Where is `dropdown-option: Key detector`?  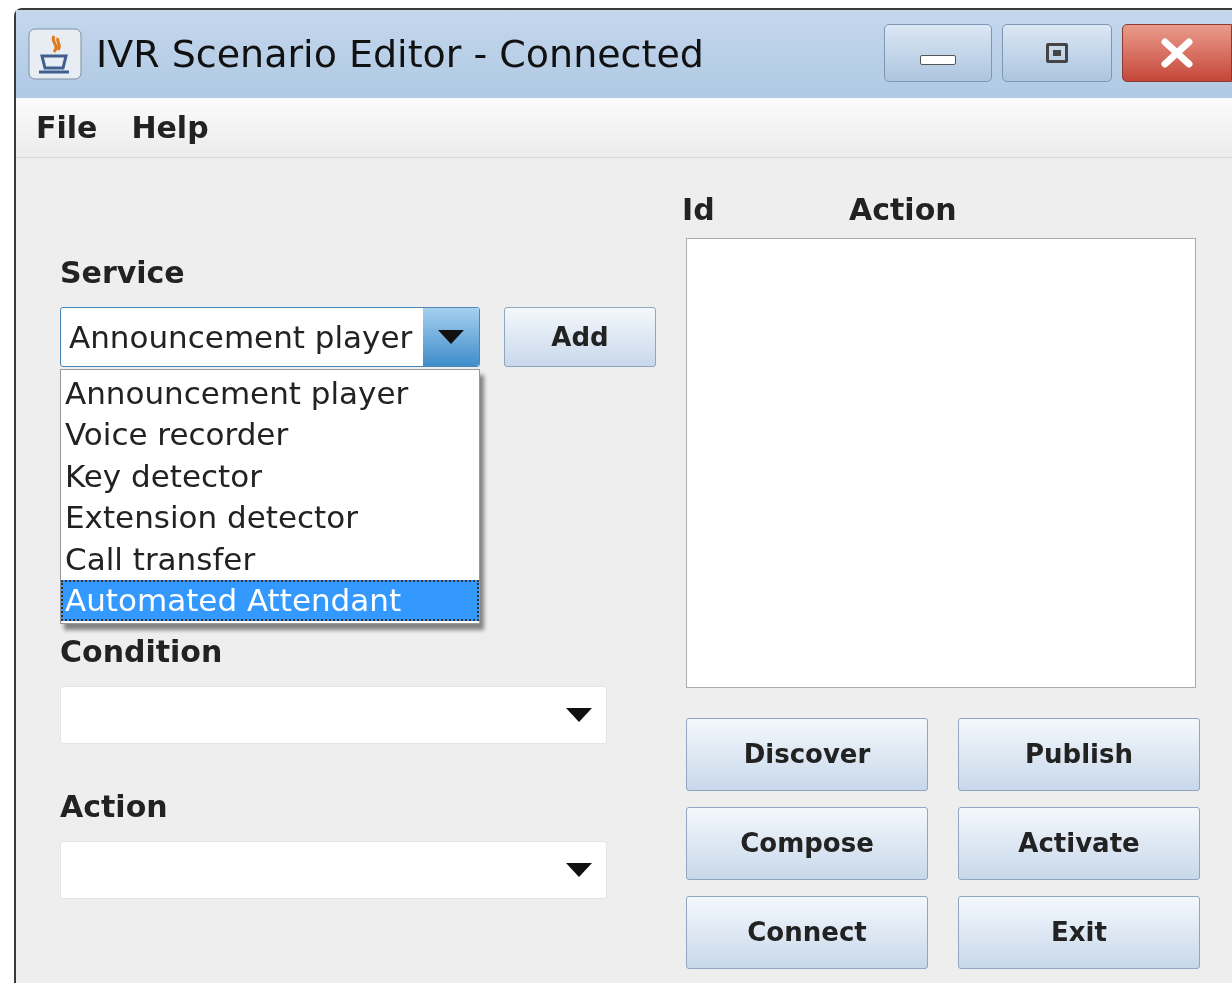
dropdown-option: Key detector is located at coordinates (270, 476).